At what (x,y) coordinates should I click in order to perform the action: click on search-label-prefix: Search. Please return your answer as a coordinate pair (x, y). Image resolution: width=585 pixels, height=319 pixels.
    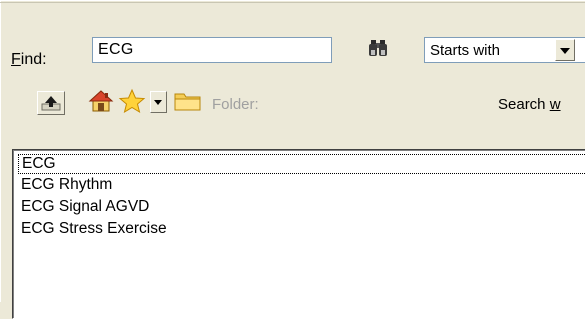
    Looking at the image, I should click on (524, 104).